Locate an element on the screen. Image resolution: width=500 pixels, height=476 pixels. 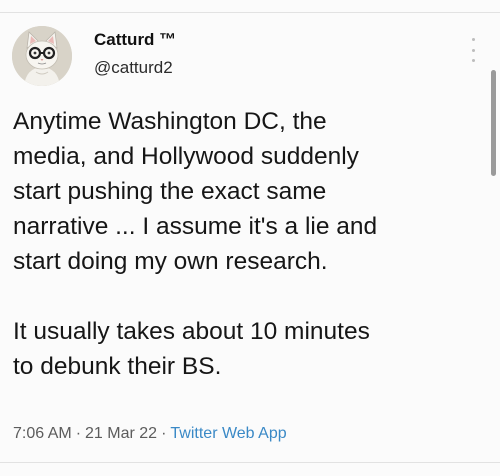
bottom-divider is located at coordinates (250, 462).